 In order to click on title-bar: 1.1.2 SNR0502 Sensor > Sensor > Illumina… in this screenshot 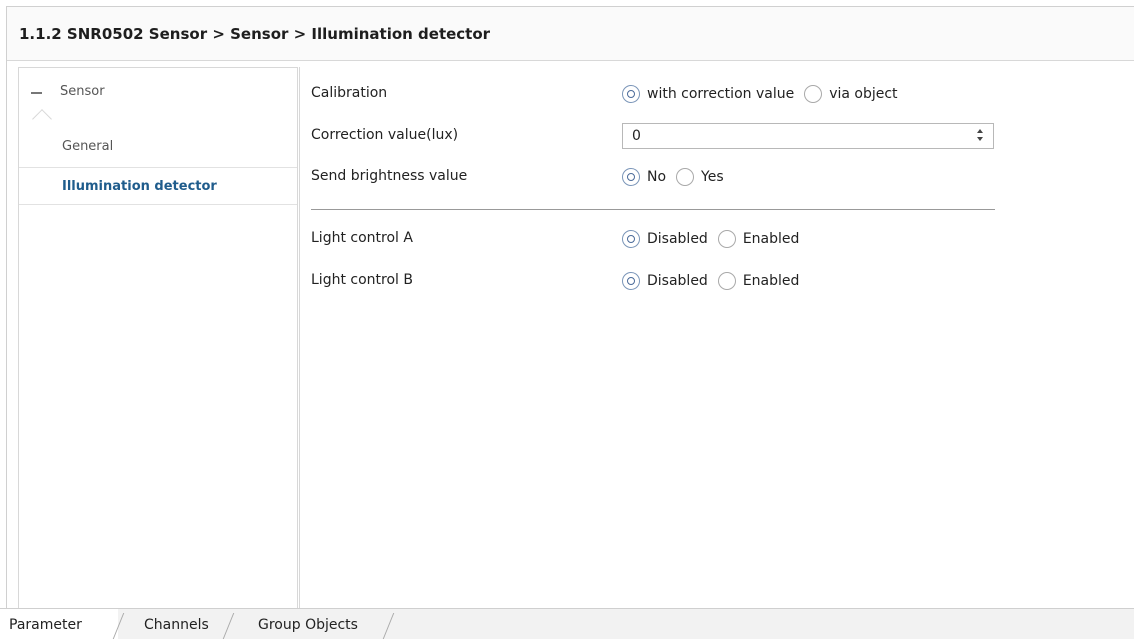, I will do `click(570, 34)`.